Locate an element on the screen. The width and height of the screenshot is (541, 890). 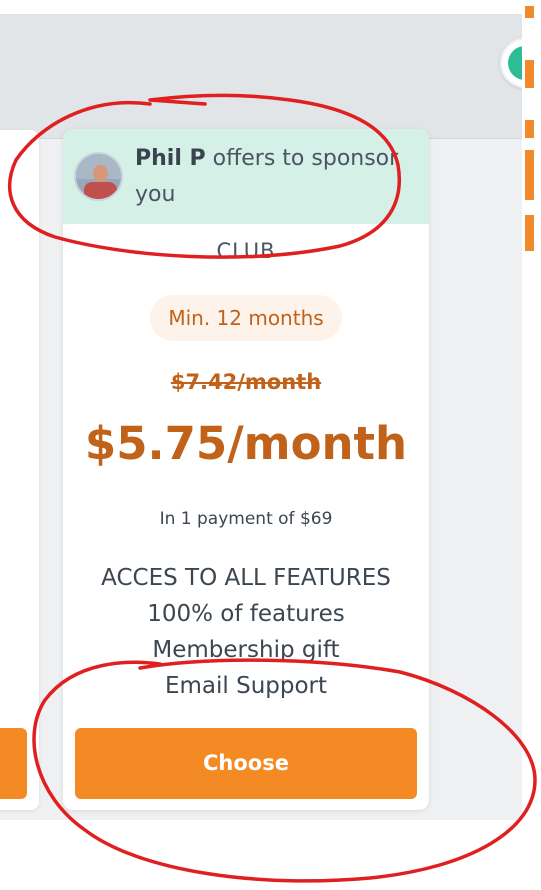
plan-name: CLUB is located at coordinates (246, 251).